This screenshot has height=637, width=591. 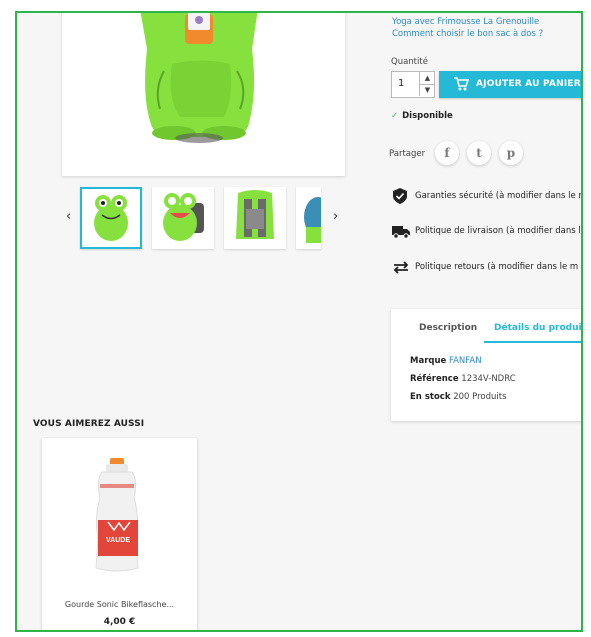 I want to click on add-to-cart-label: AJOUTER AU PANIER, so click(x=528, y=84).